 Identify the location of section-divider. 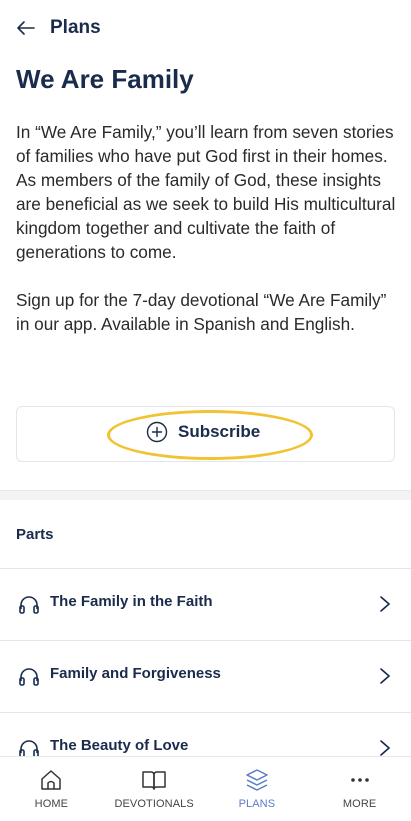
(205, 495).